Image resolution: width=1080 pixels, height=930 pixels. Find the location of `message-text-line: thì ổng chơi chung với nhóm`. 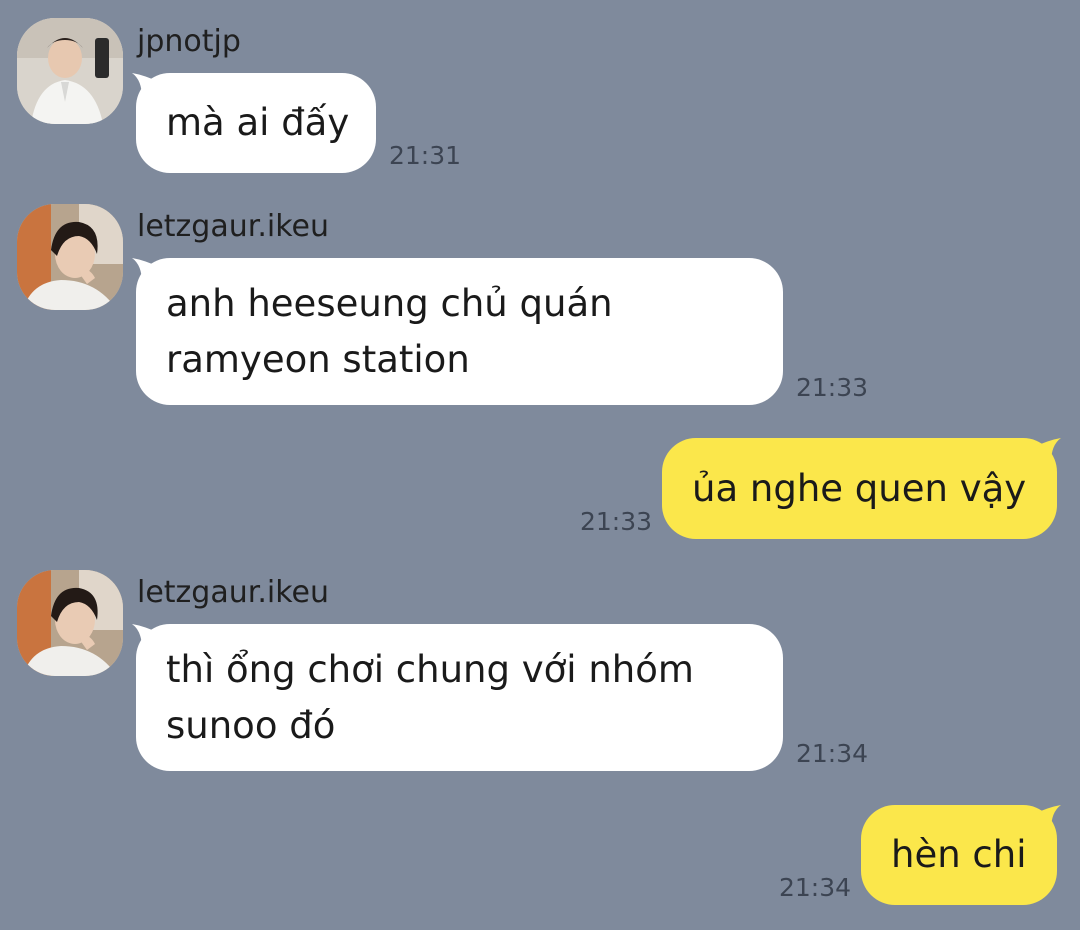

message-text-line: thì ổng chơi chung với nhóm is located at coordinates (430, 669).